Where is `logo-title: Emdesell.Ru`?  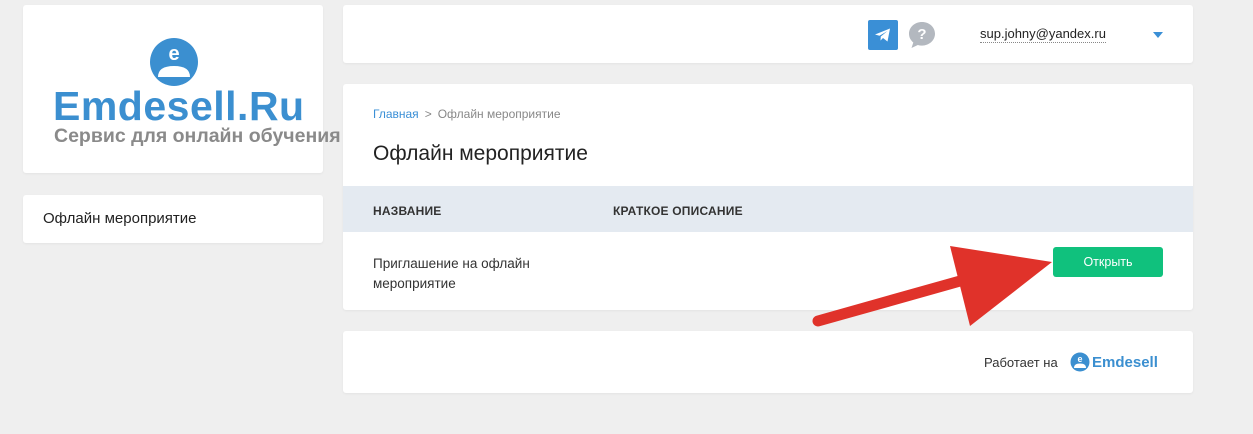 logo-title: Emdesell.Ru is located at coordinates (179, 106).